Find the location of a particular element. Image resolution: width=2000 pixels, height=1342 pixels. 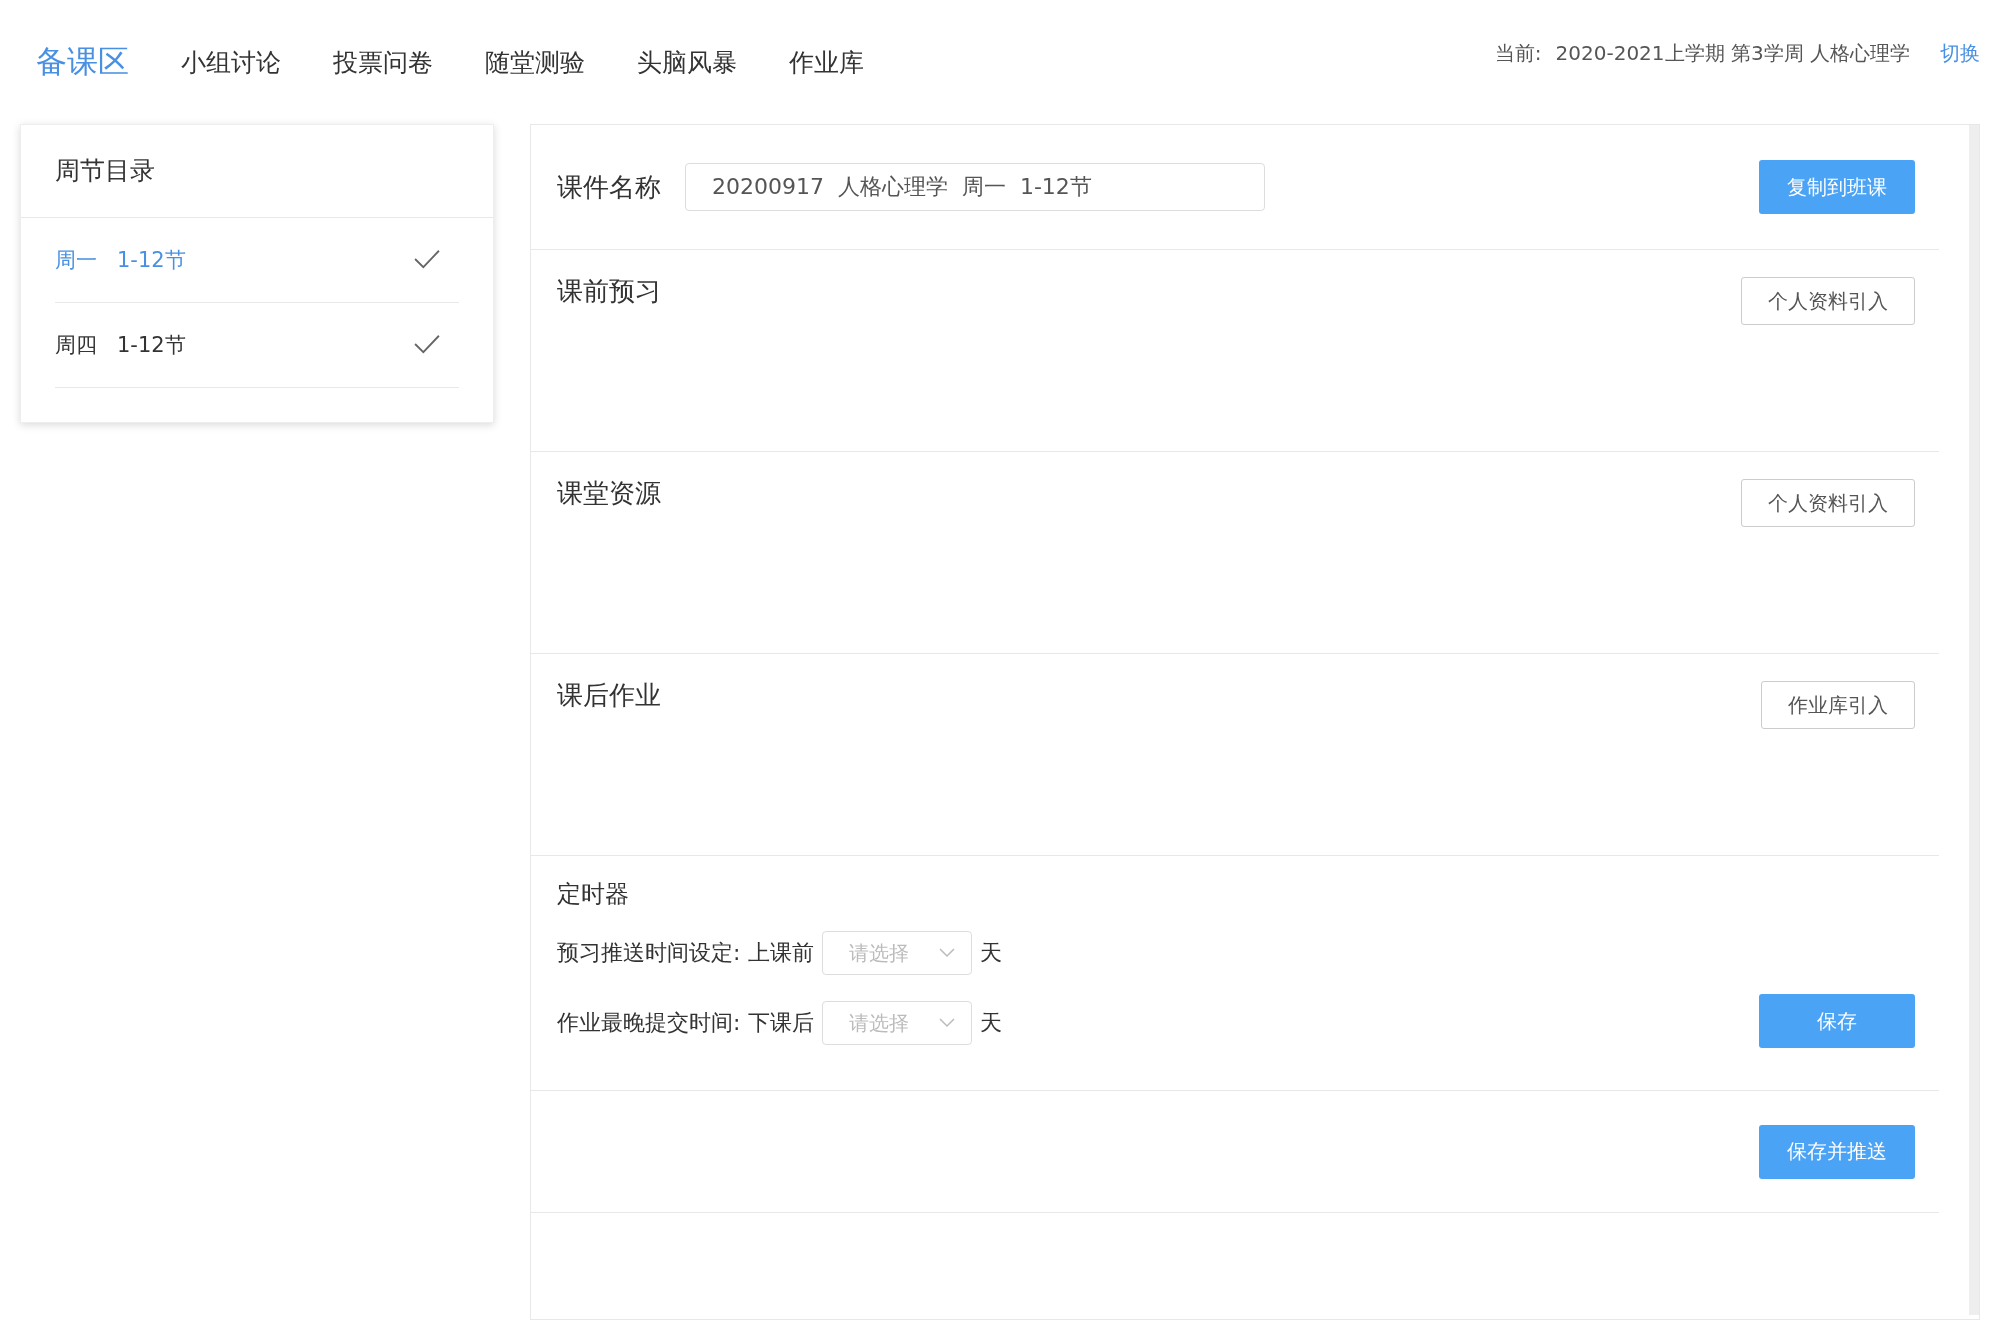

section-title: 课前预习 is located at coordinates (609, 291).